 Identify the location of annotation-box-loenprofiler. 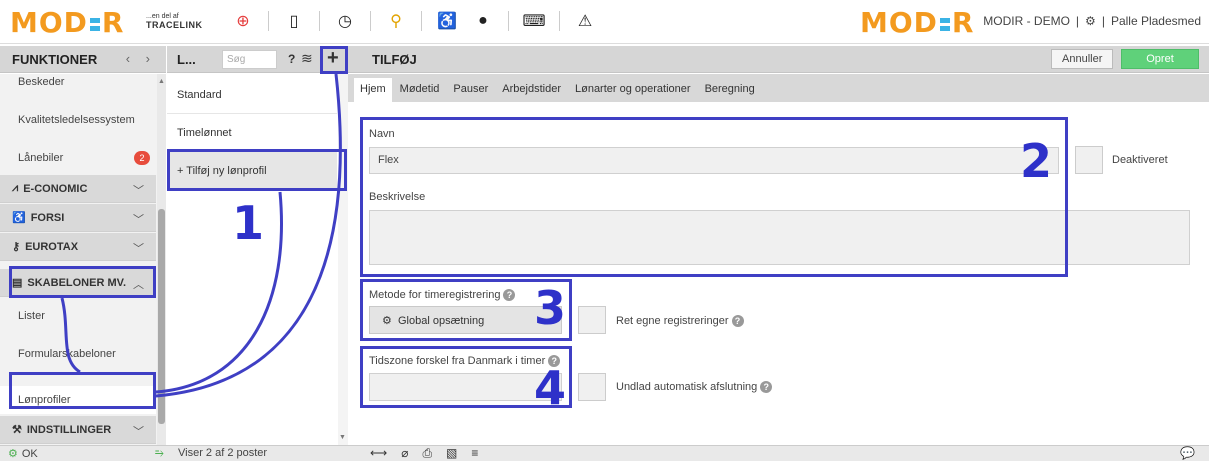
(82, 390).